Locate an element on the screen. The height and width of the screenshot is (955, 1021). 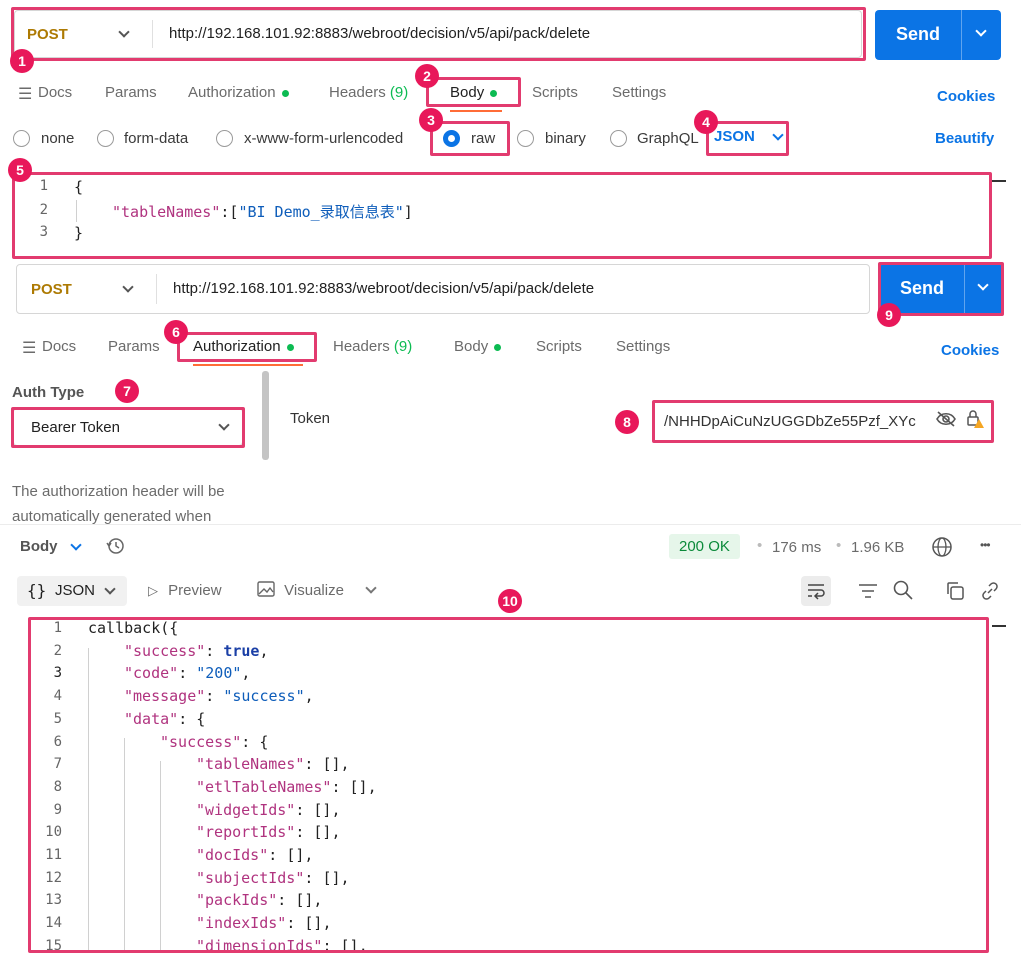
annotation-badge: 10 is located at coordinates (510, 601).